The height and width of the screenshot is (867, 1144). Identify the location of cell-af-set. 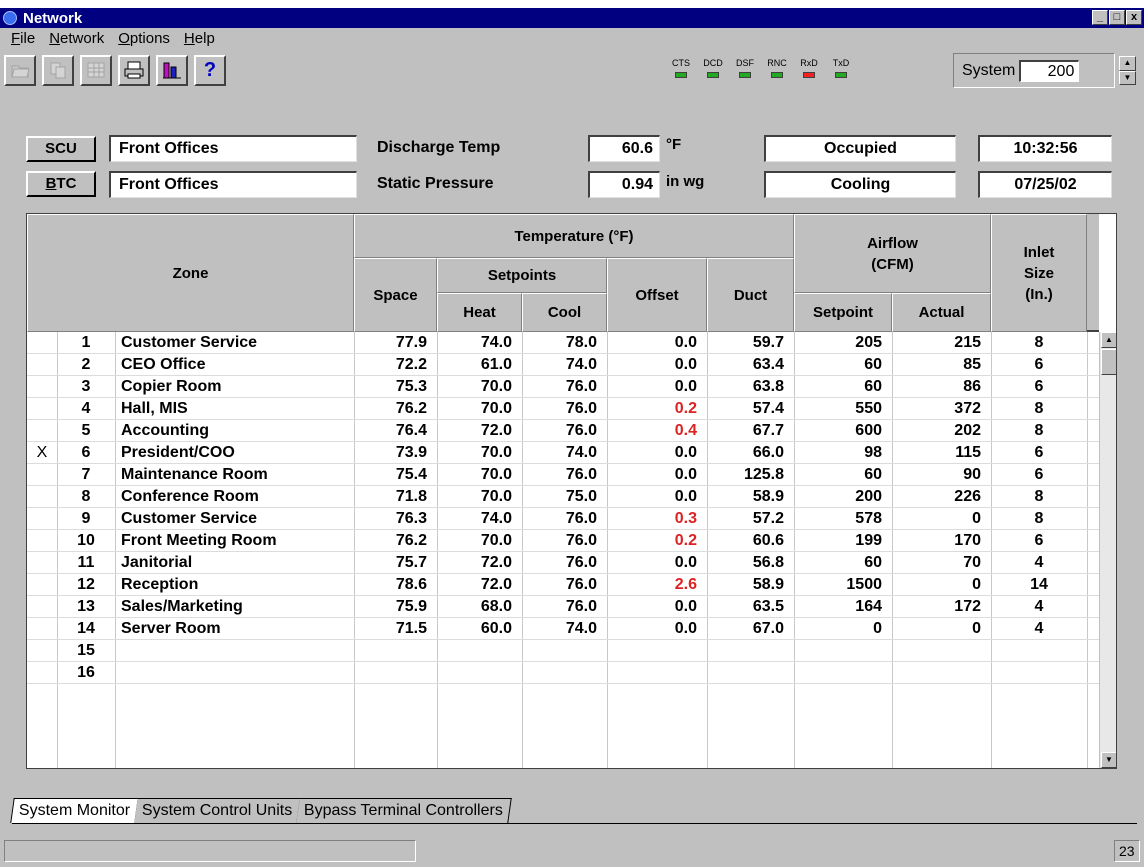
(843, 651).